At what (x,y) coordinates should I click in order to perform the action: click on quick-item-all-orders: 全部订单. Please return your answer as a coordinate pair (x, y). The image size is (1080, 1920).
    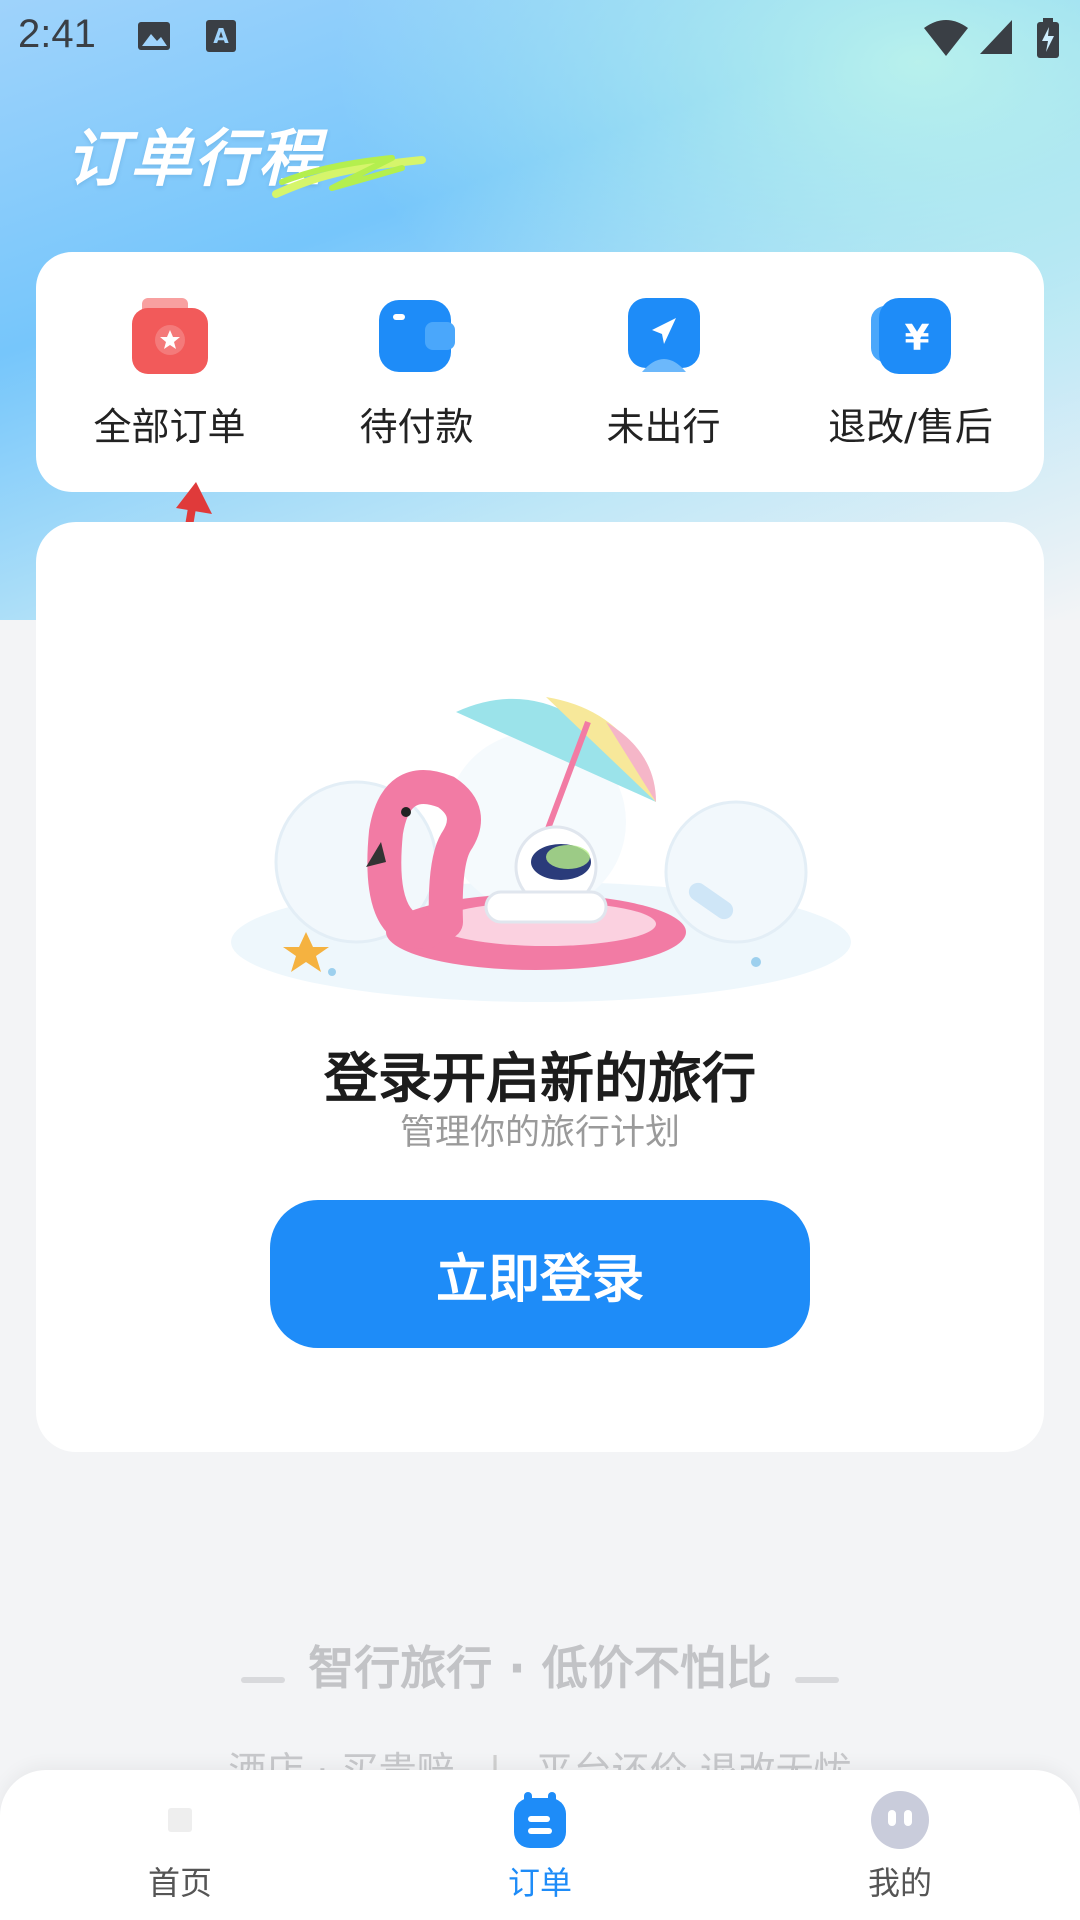
    Looking at the image, I should click on (170, 372).